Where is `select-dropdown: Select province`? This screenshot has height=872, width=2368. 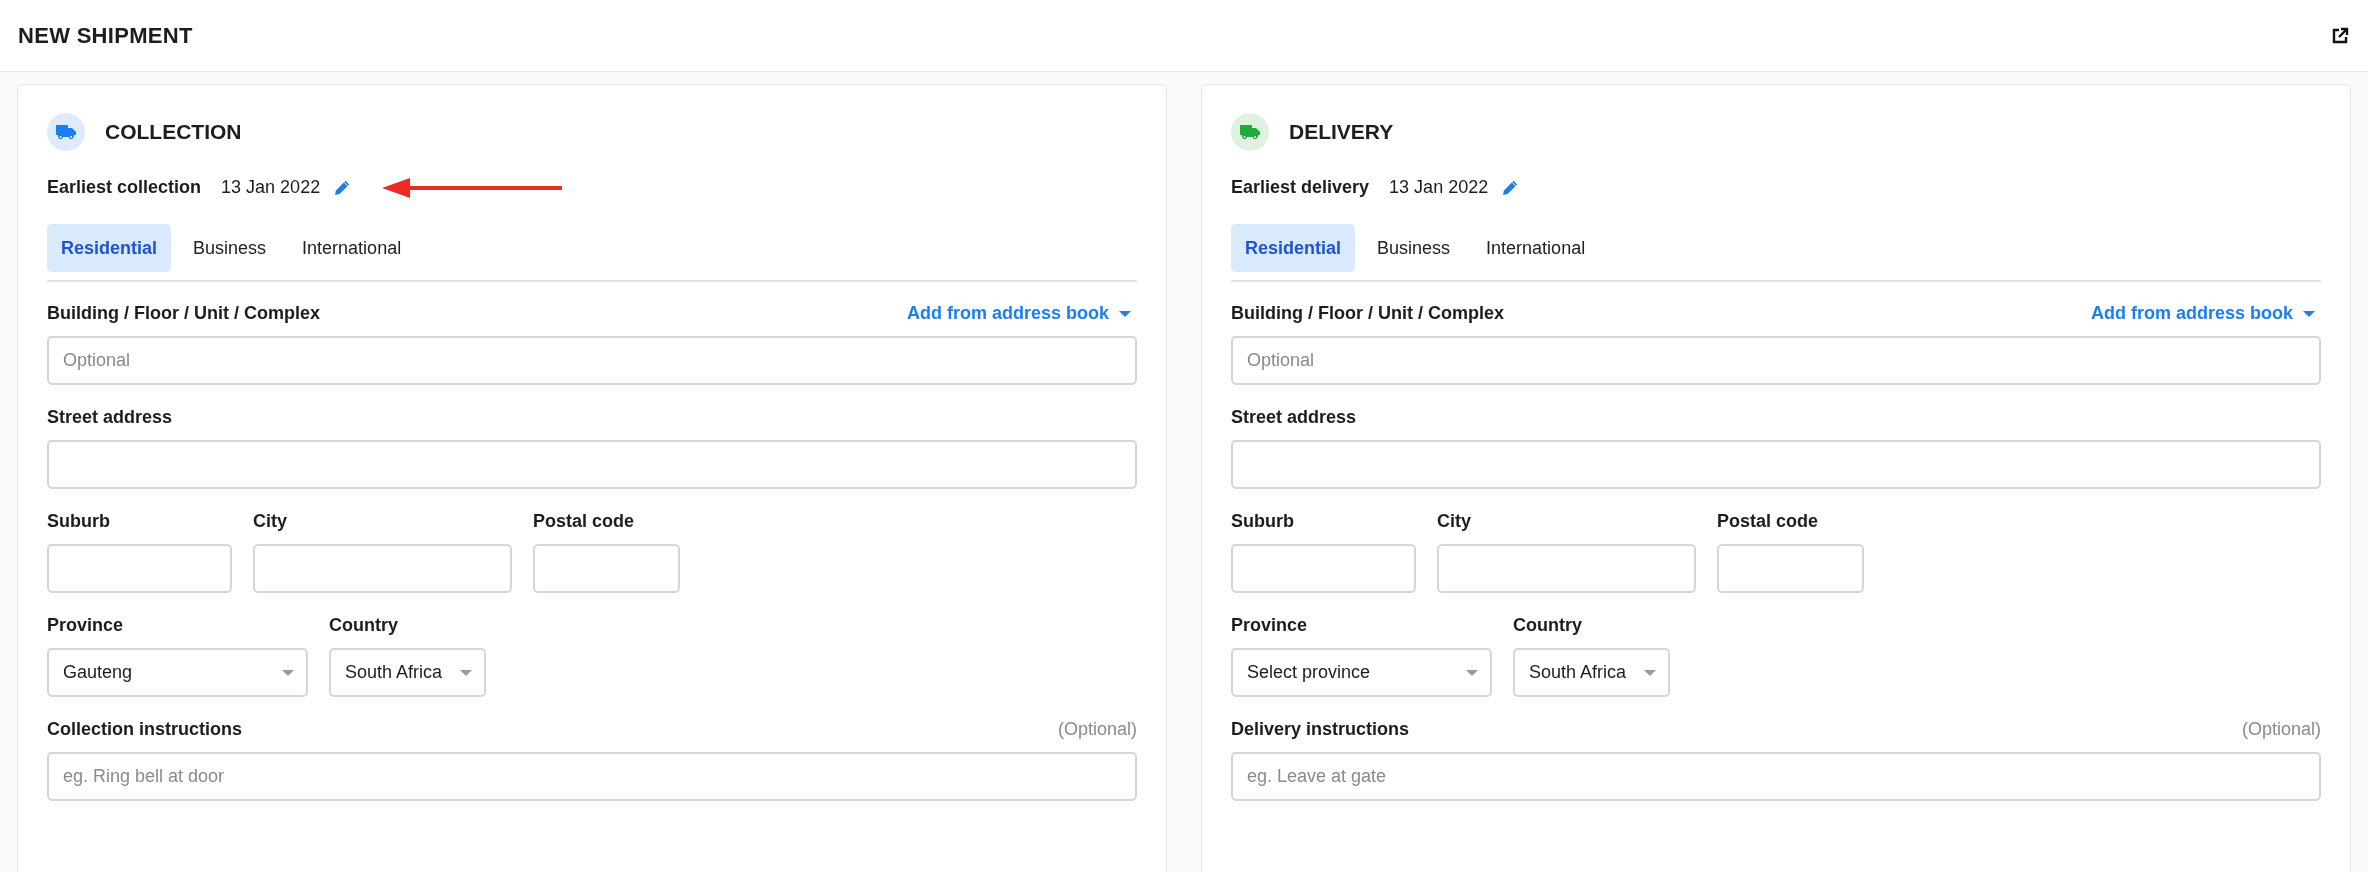
select-dropdown: Select province is located at coordinates (1361, 672).